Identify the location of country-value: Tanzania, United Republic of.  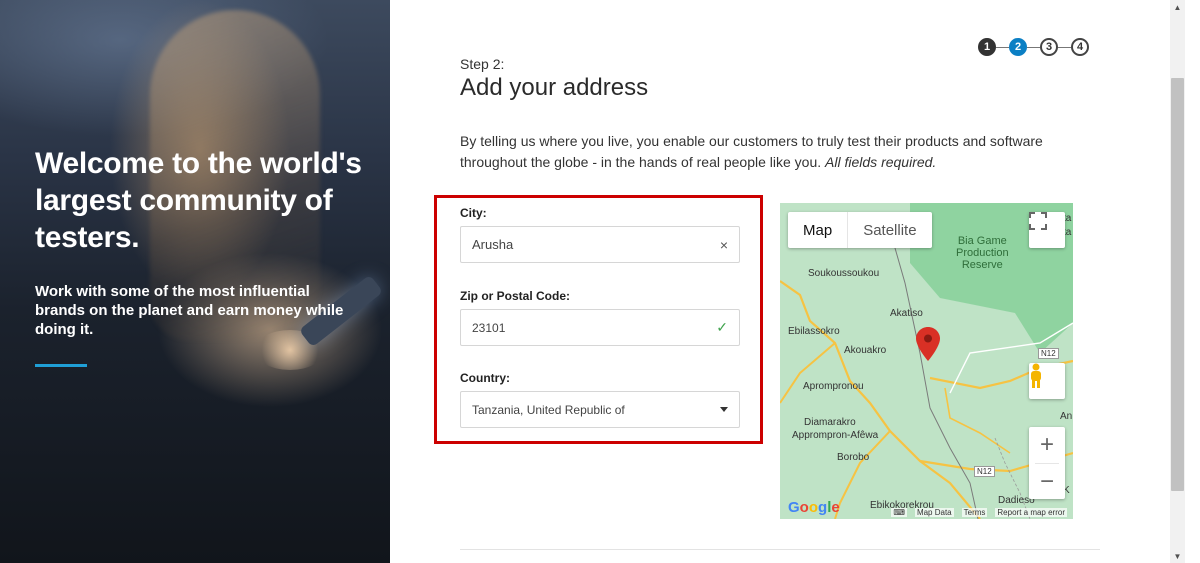
(548, 409).